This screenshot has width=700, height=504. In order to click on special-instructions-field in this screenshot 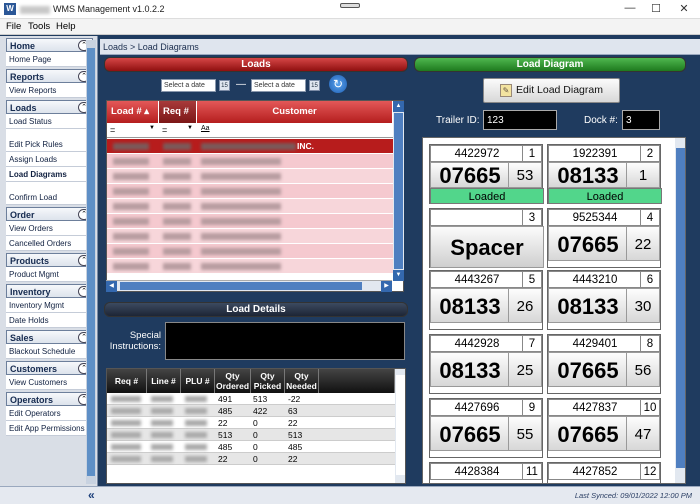, I will do `click(285, 341)`.